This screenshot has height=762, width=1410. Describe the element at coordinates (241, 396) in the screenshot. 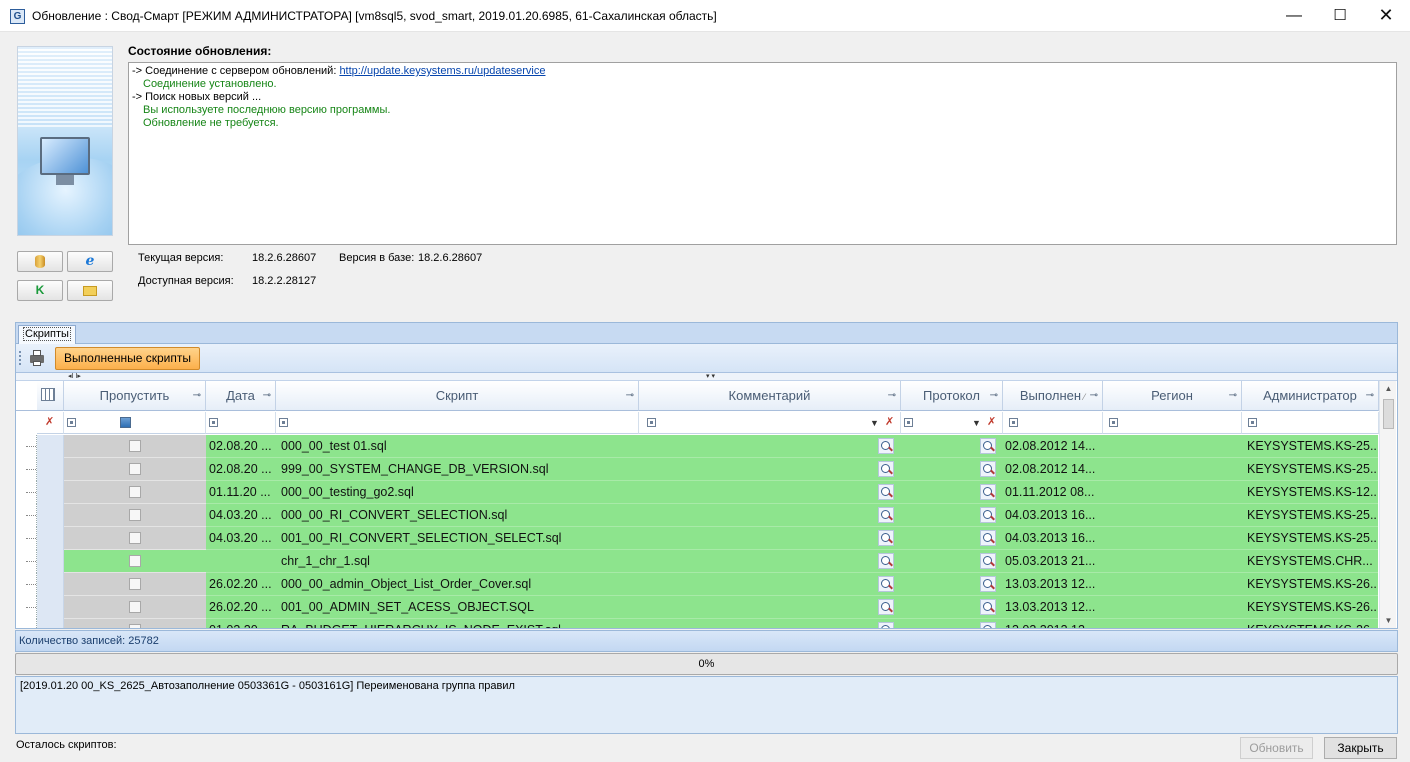

I see `column-header-date: Дата ⊸` at that location.